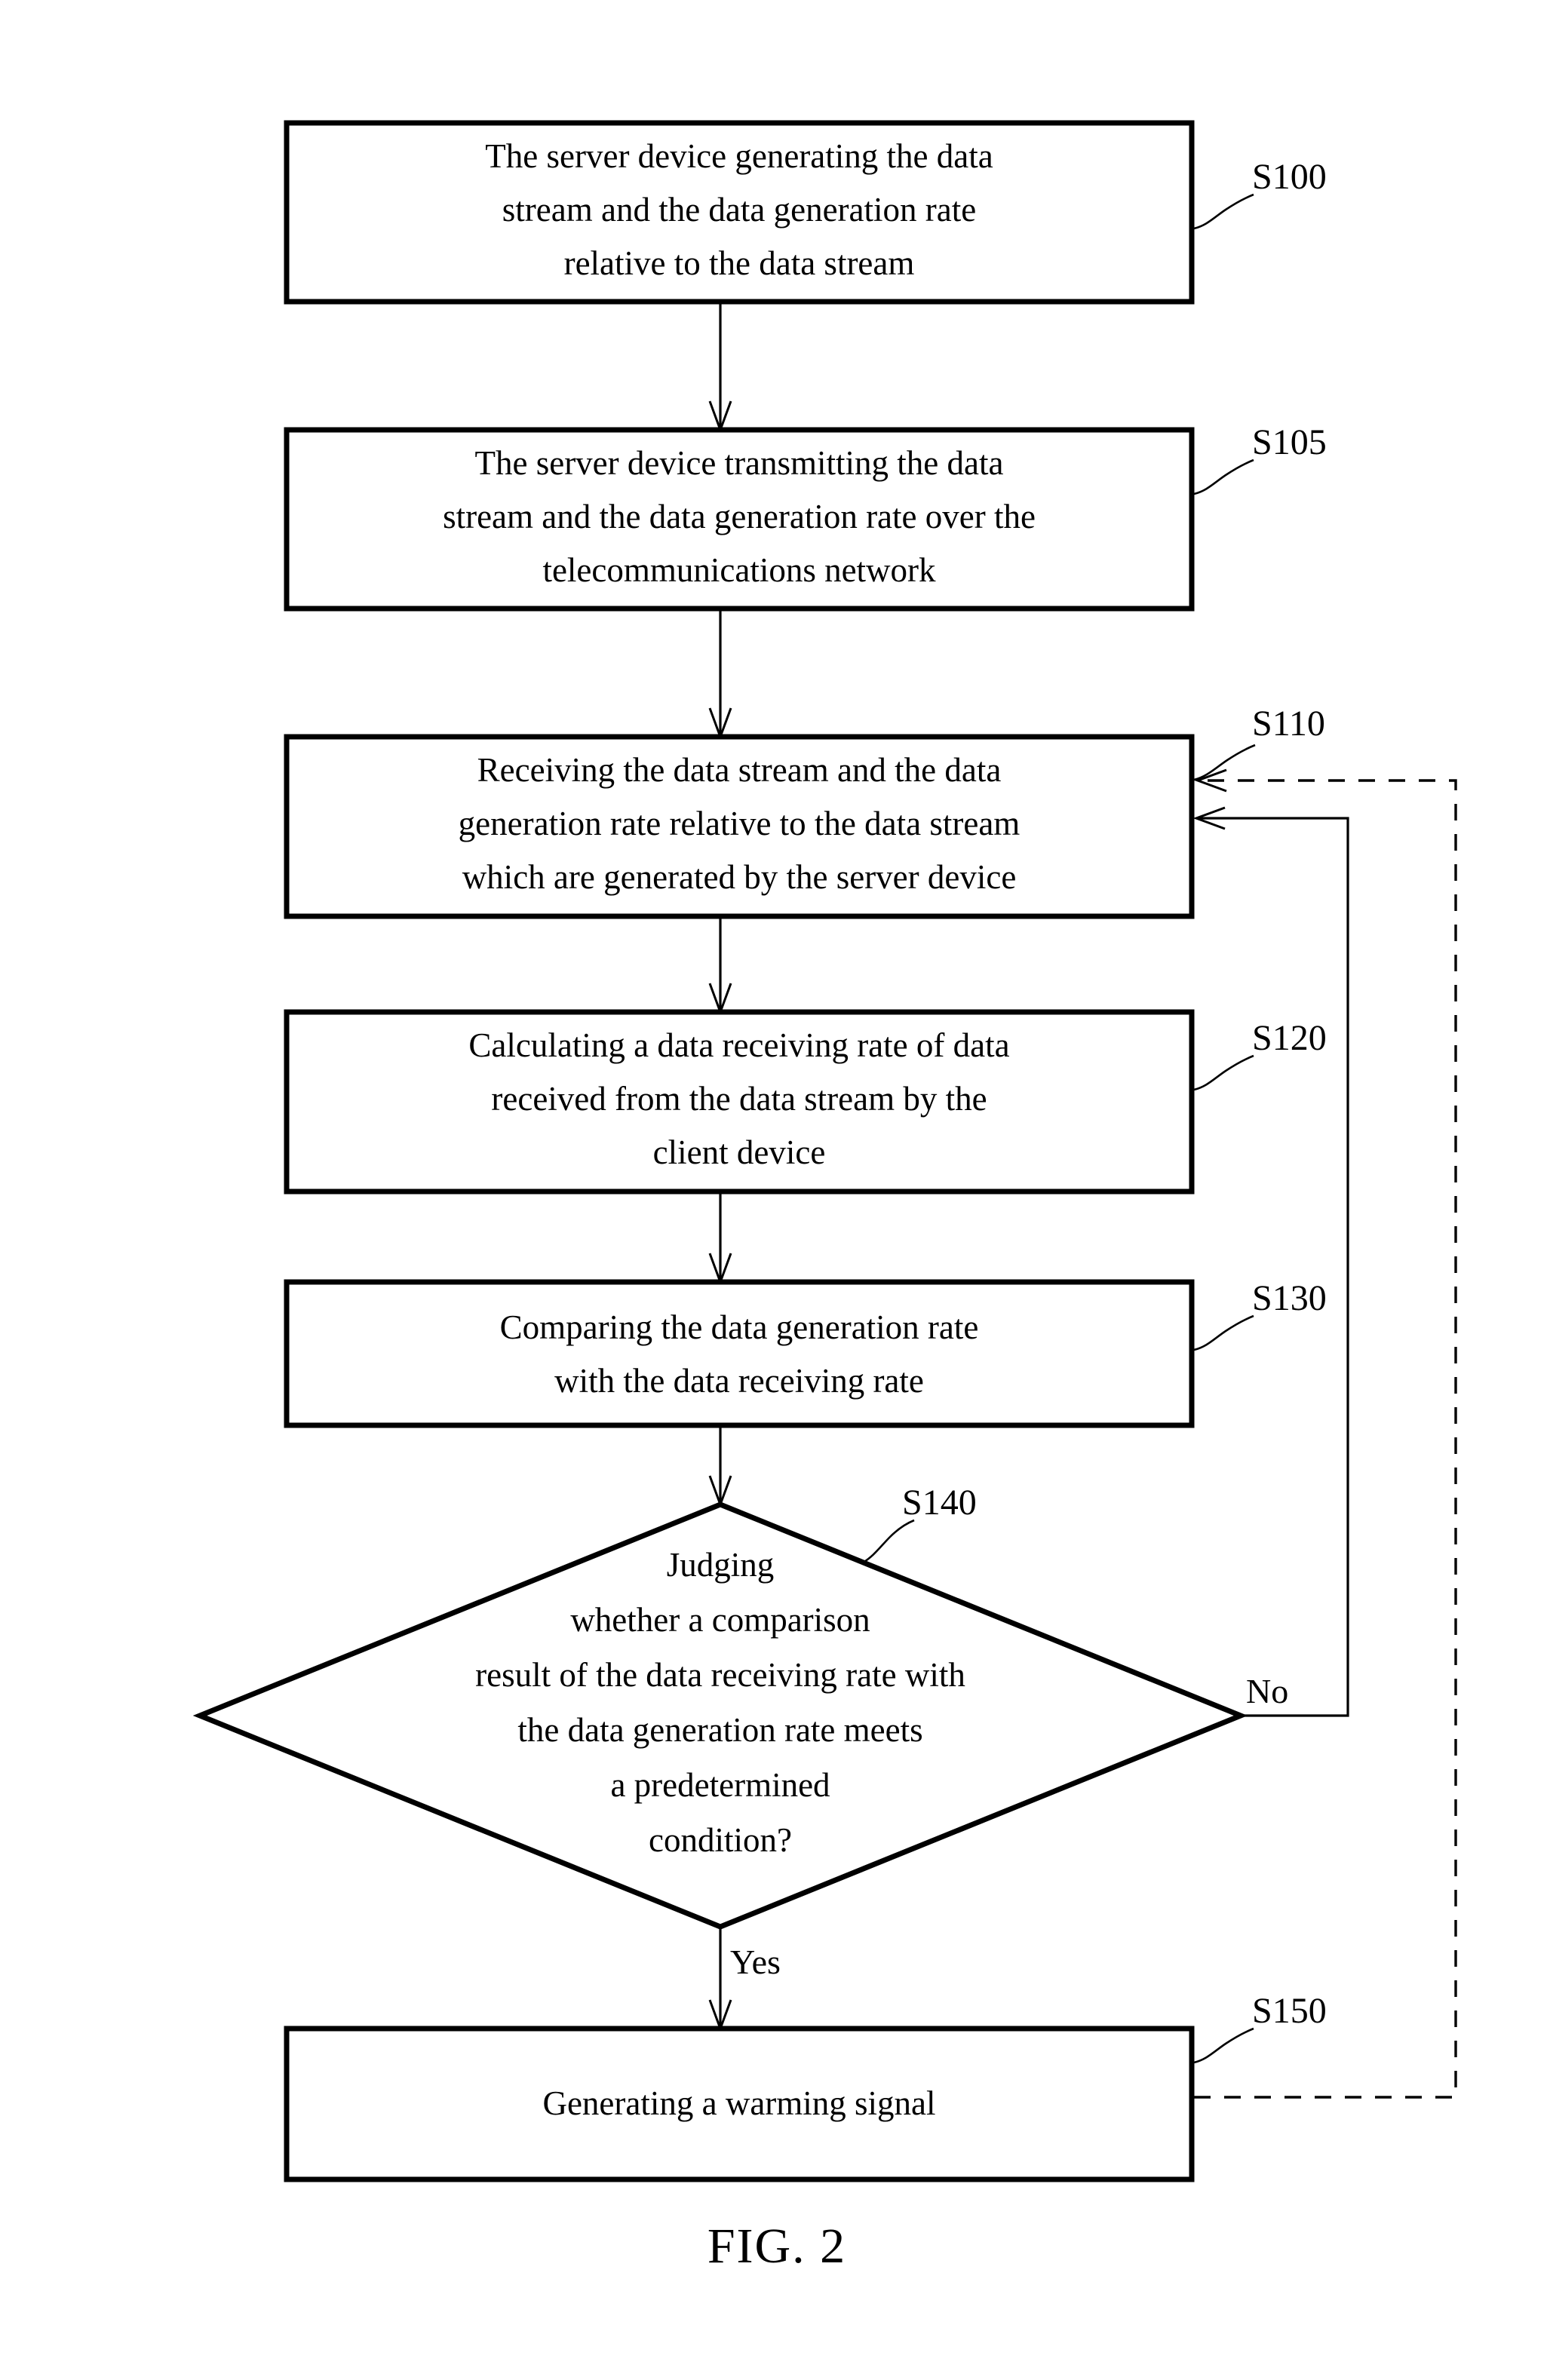  What do you see at coordinates (1223, 477) in the screenshot?
I see `s105-leader-line` at bounding box center [1223, 477].